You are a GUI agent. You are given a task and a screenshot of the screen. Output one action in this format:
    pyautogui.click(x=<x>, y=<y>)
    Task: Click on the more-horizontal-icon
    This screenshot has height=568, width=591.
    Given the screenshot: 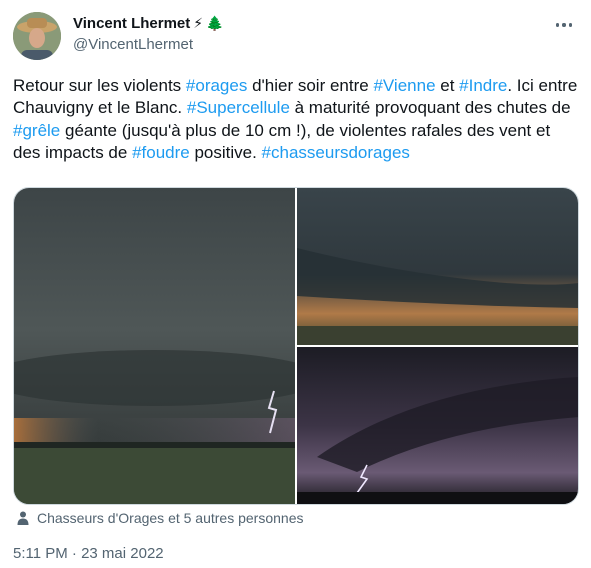 What is the action you would take?
    pyautogui.click(x=564, y=25)
    